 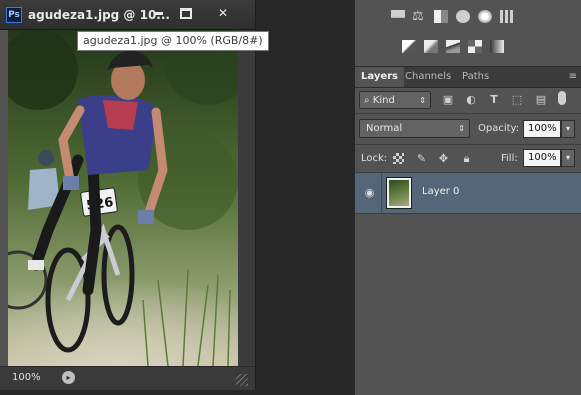 I want to click on image-filter-icon: ▣, so click(x=448, y=99).